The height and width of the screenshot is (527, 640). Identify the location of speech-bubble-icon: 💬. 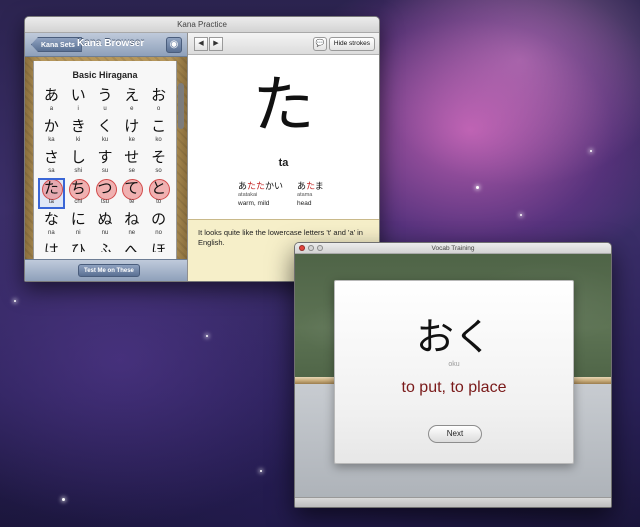
(320, 44).